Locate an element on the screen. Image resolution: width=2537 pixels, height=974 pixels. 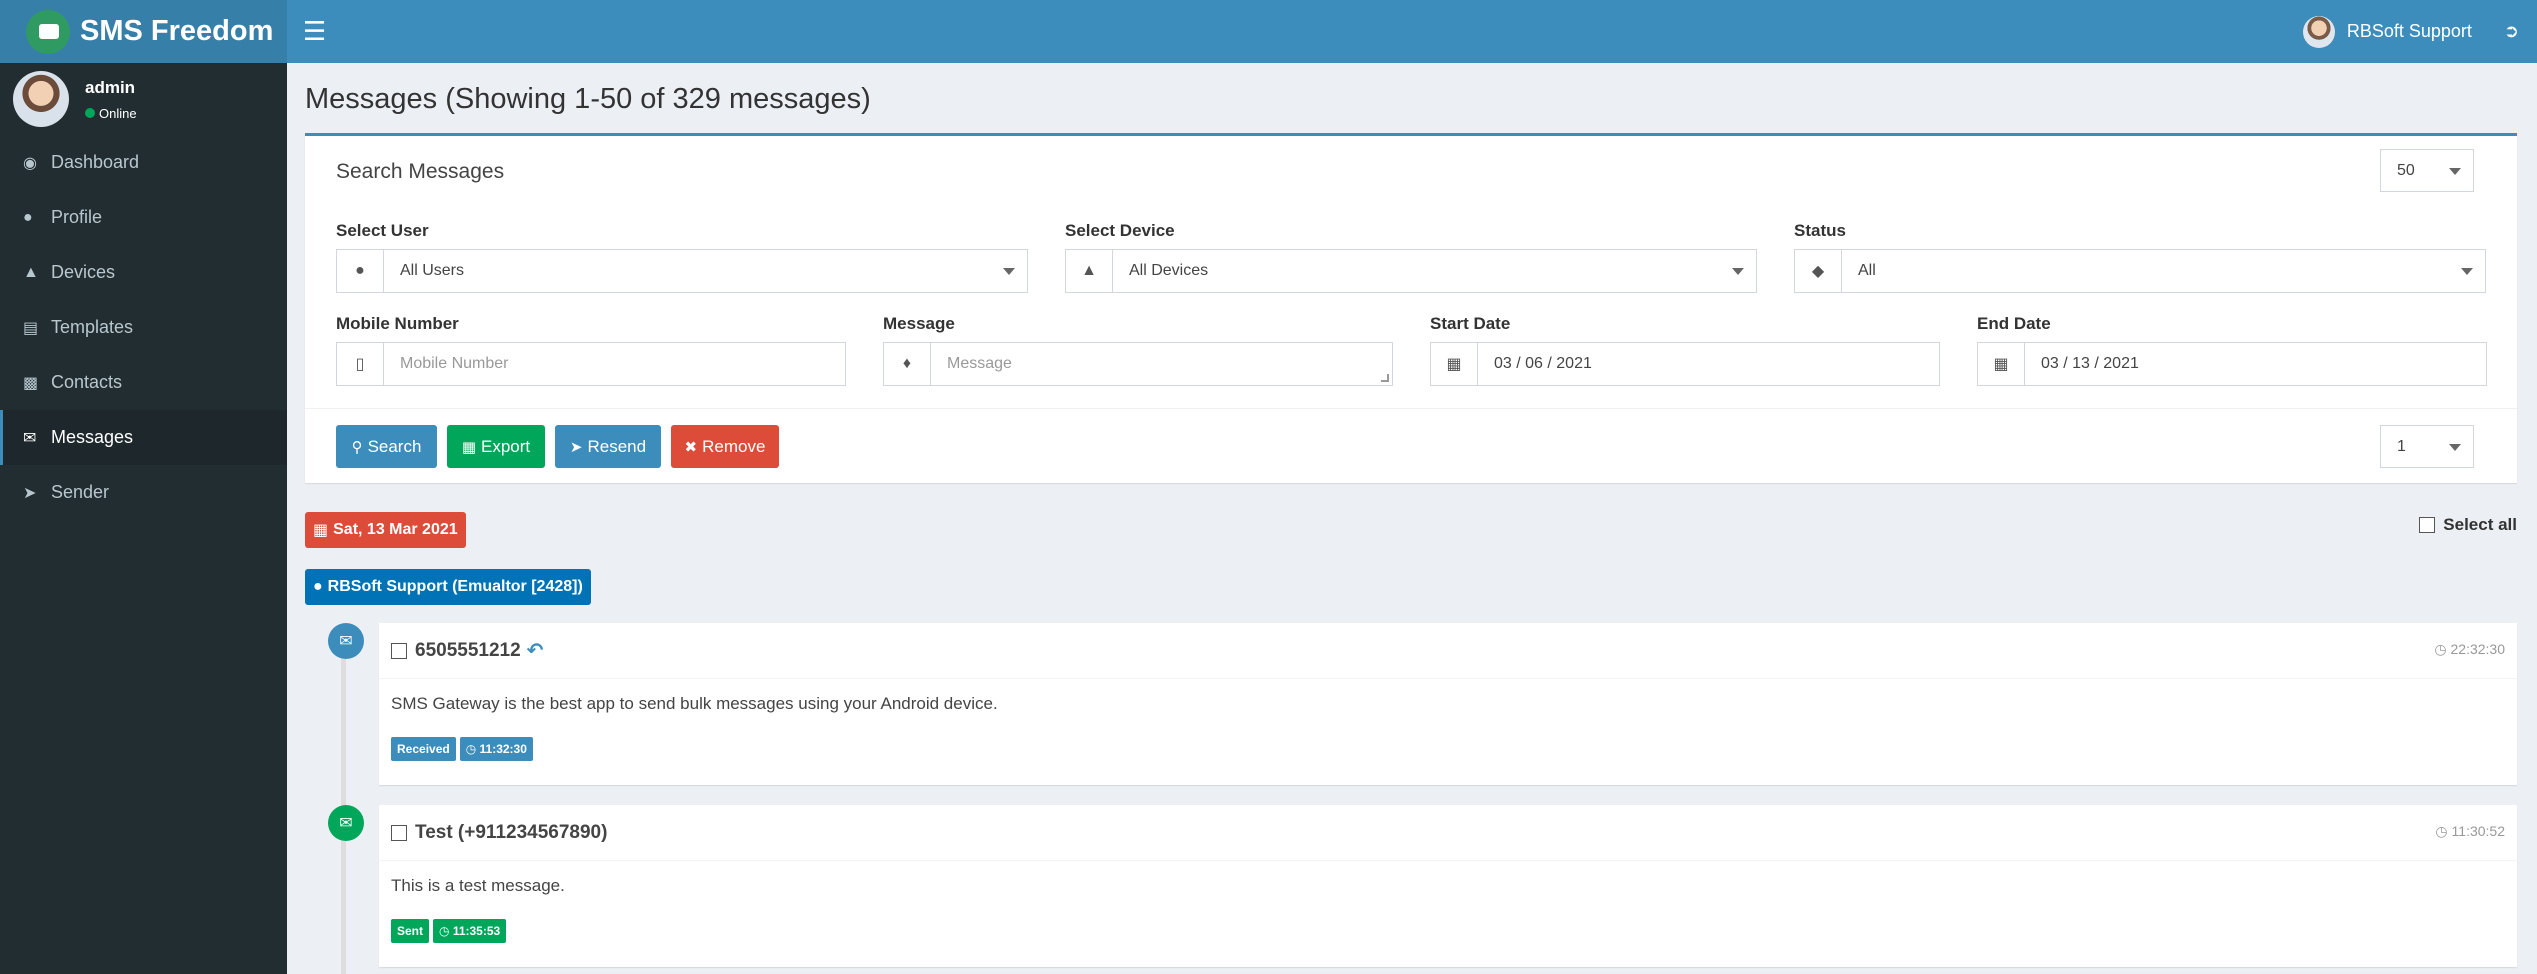
export-button: ▦ Export is located at coordinates (496, 446).